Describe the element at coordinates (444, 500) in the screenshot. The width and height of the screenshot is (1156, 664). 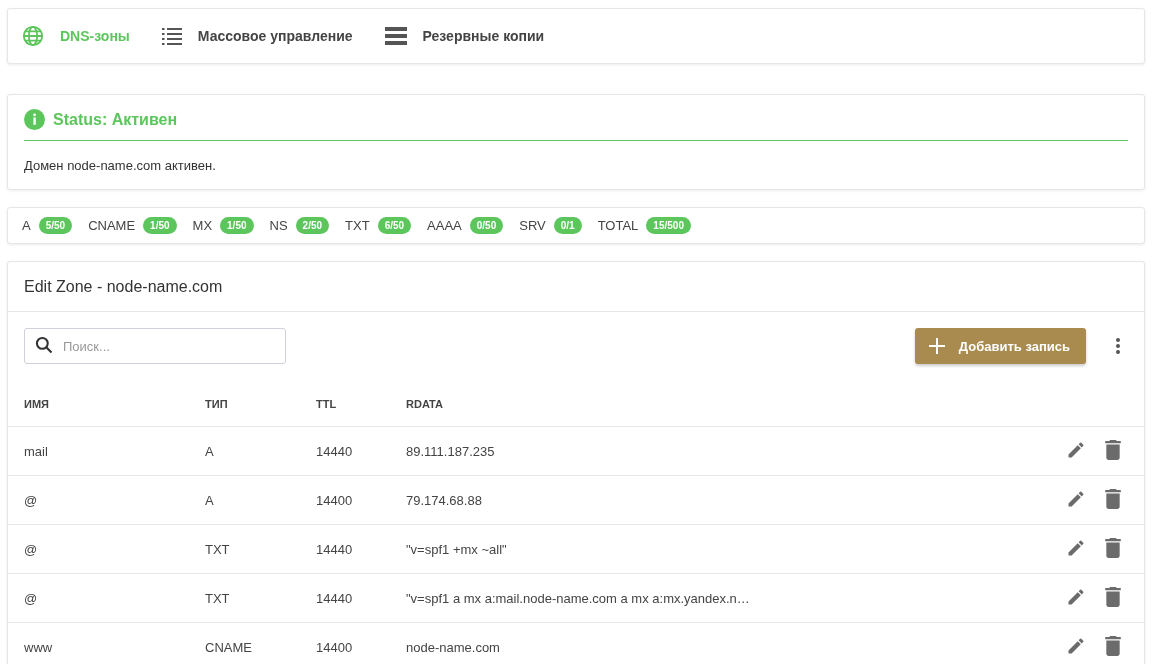
I see `table-cell: 79.174.68.88` at that location.